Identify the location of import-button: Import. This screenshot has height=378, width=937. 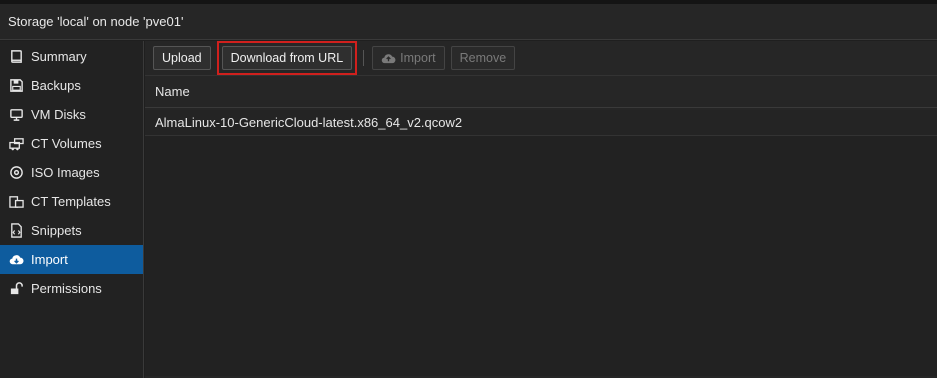
(408, 58).